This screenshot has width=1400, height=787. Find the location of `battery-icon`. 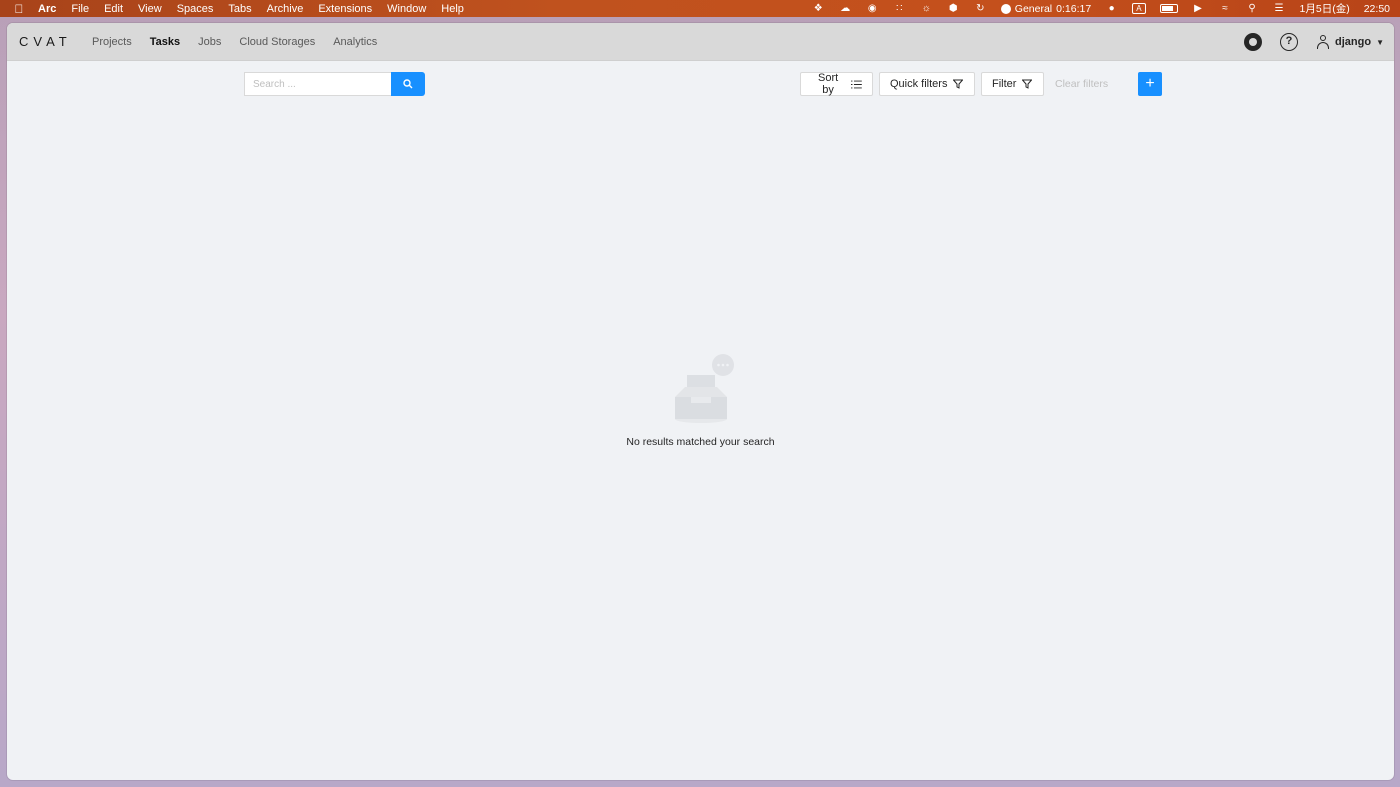

battery-icon is located at coordinates (1168, 8).